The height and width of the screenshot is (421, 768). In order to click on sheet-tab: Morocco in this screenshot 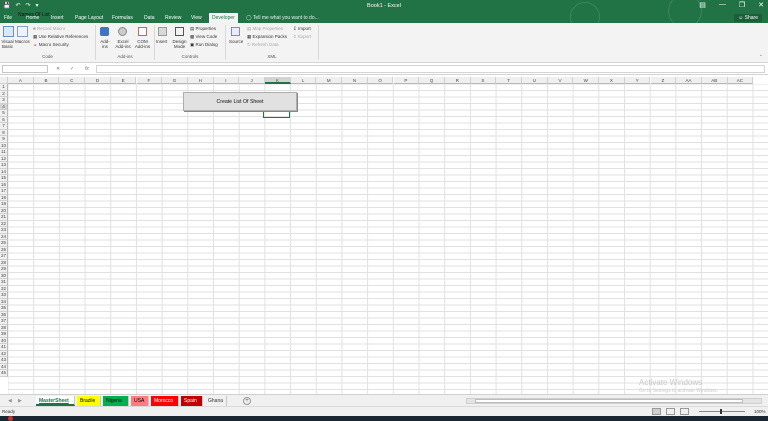, I will do `click(165, 401)`.